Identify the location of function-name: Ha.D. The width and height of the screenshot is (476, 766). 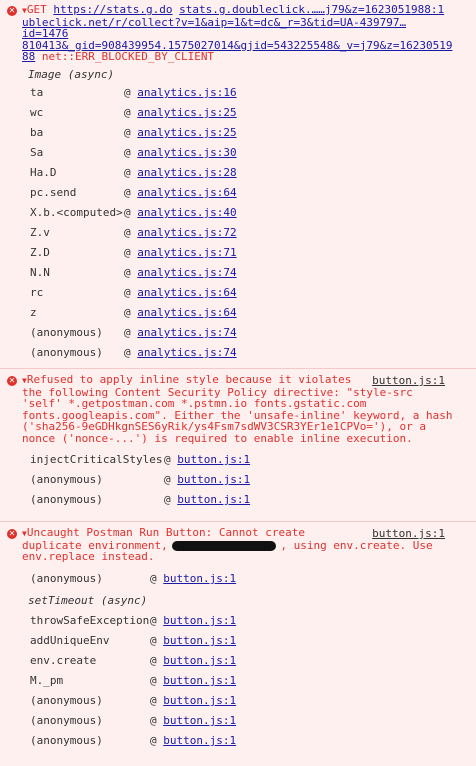
(43, 172).